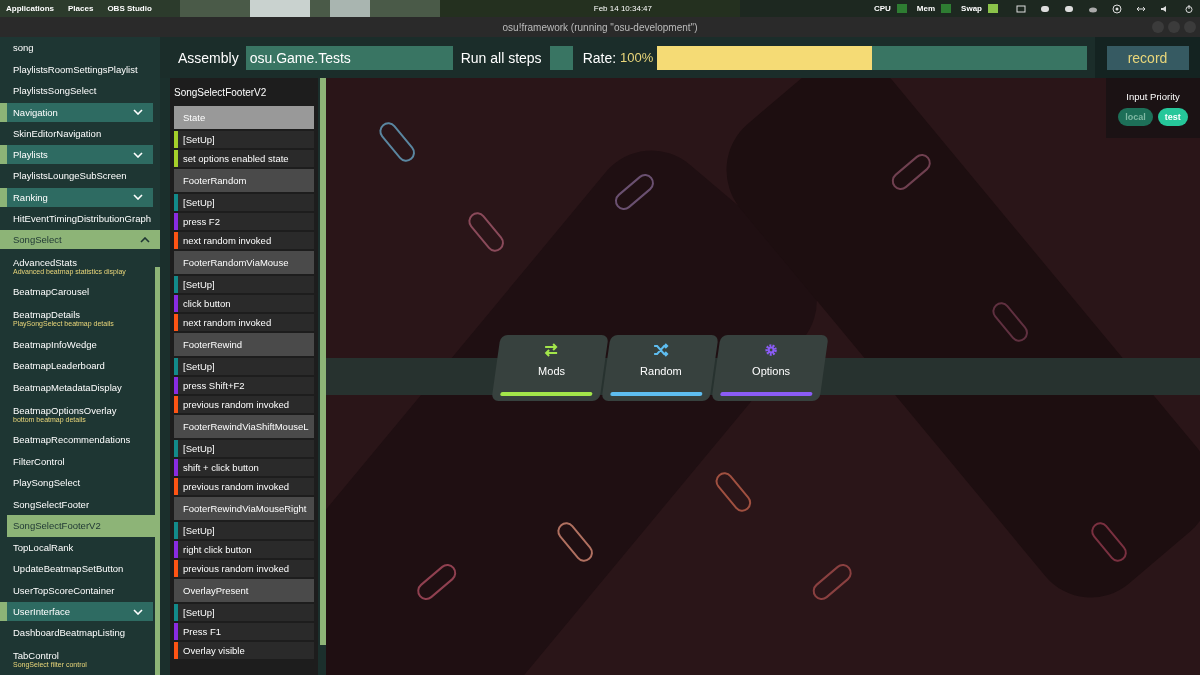 Image resolution: width=1200 pixels, height=675 pixels. I want to click on test-item: SongSelectFooterV2, so click(81, 526).